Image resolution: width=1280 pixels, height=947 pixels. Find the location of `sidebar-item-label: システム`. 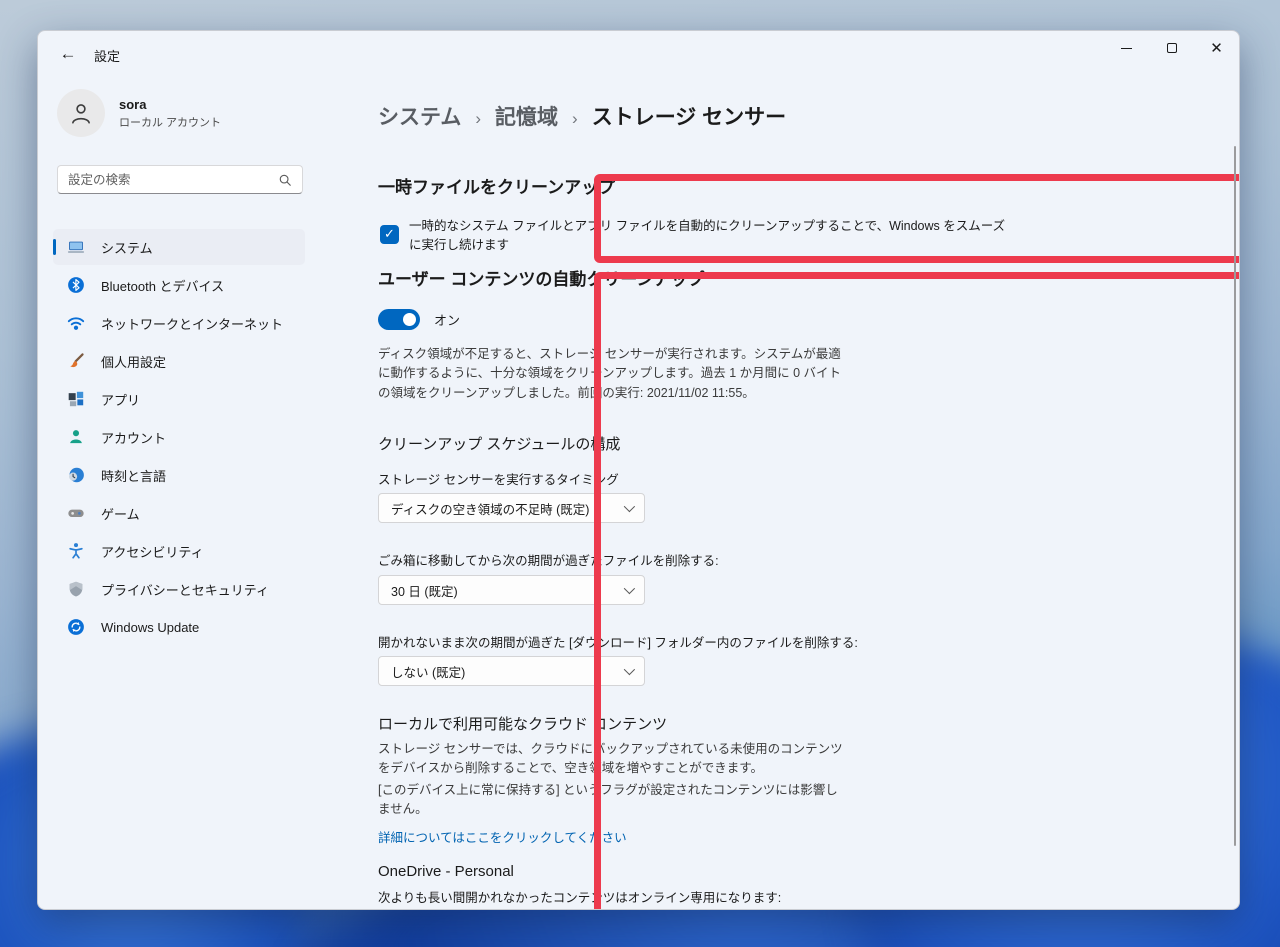

sidebar-item-label: システム is located at coordinates (127, 248).